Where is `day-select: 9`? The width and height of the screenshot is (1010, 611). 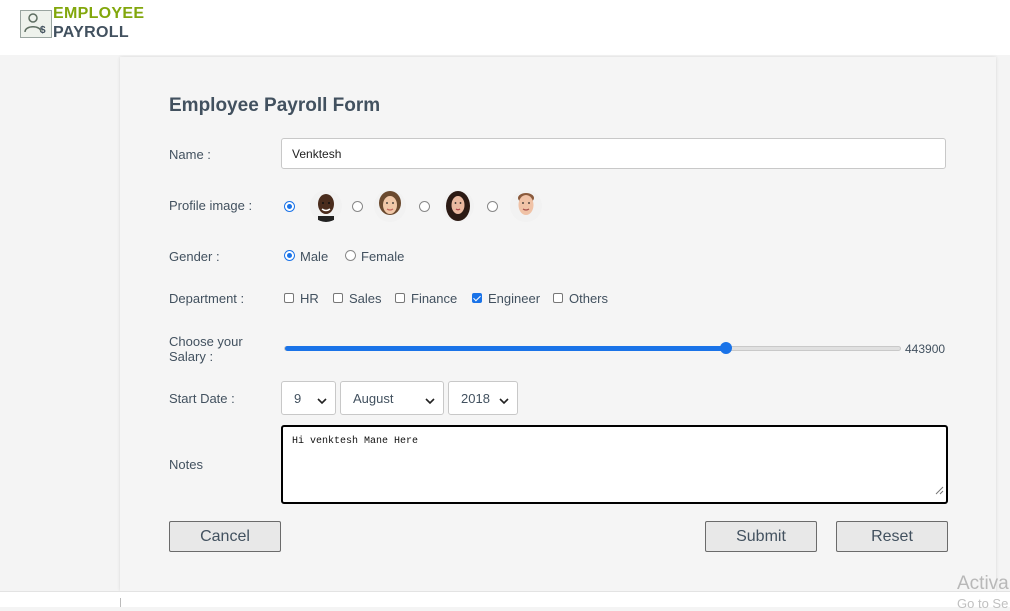 day-select: 9 is located at coordinates (308, 398).